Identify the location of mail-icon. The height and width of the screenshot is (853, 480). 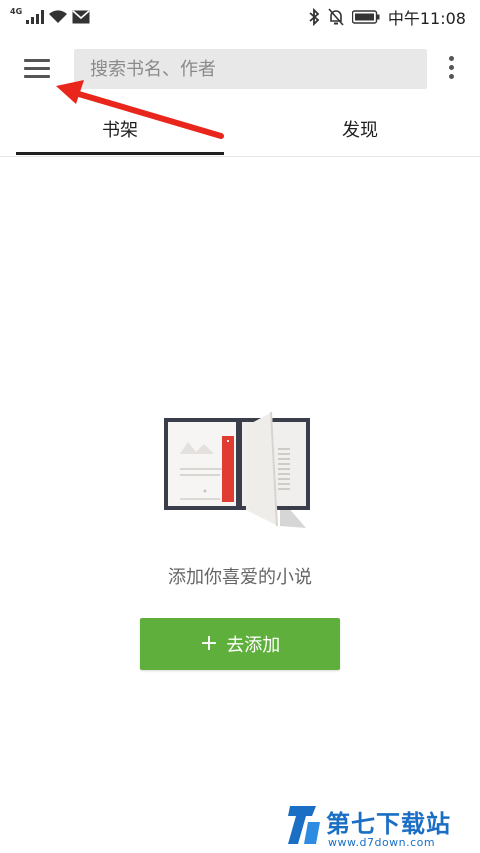
(81, 17).